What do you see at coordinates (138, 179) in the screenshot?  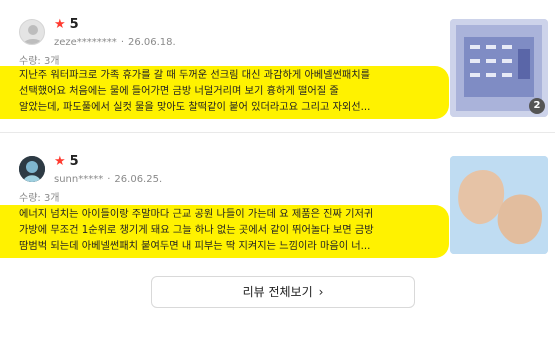 I see `review-date: 26.06.25.` at bounding box center [138, 179].